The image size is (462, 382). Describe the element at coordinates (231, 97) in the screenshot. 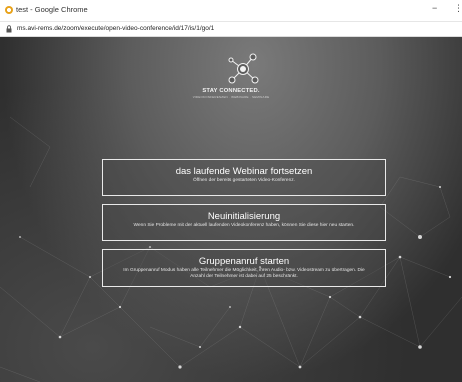

I see `brand-tagline: VIDEOKONFERENZEN · WEBINARE · SEMINARE` at that location.